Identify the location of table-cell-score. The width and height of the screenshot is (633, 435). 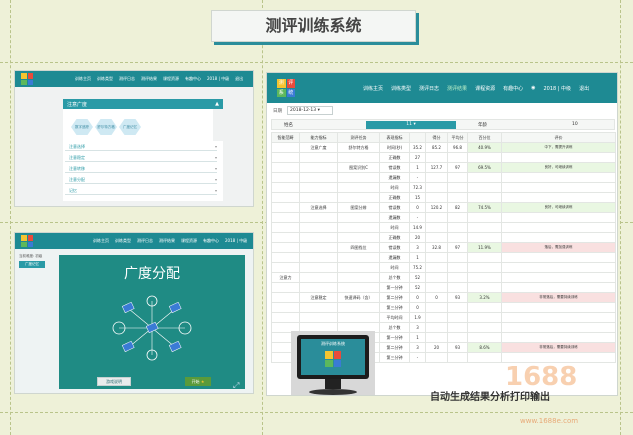
(436, 197).